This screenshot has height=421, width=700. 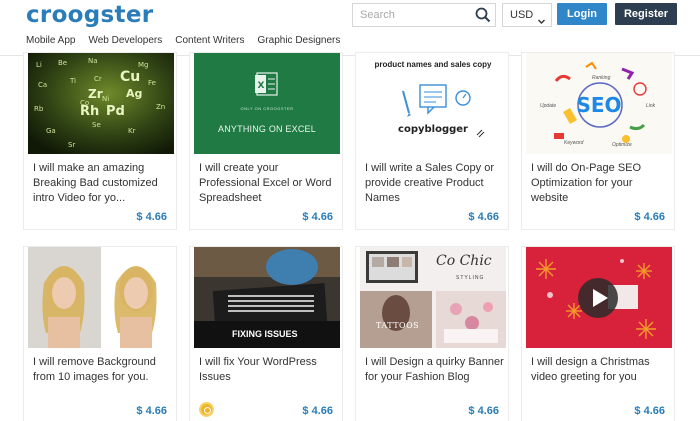 I want to click on thumbnail-caption: TATTOOS, so click(x=398, y=325).